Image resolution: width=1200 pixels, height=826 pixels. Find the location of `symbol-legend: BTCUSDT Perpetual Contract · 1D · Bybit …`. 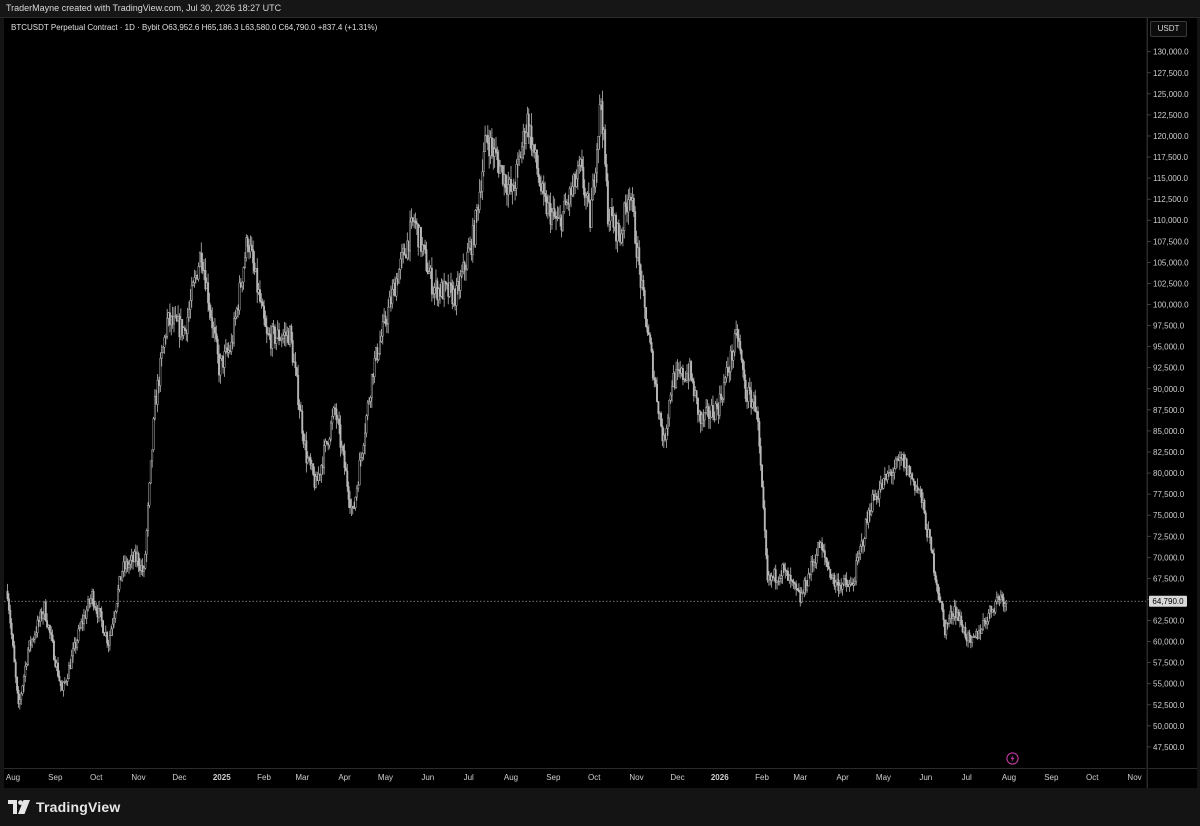

symbol-legend: BTCUSDT Perpetual Contract · 1D · Bybit … is located at coordinates (194, 27).